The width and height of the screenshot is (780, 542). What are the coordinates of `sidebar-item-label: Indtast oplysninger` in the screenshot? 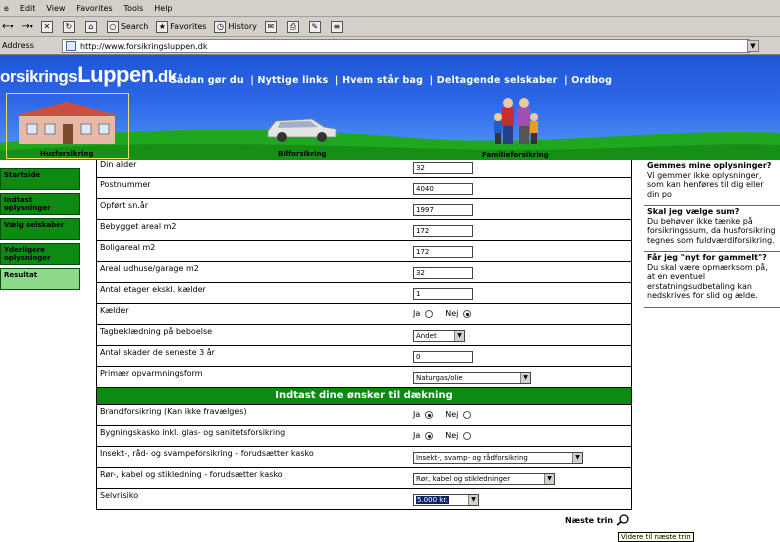 It's located at (27, 204).